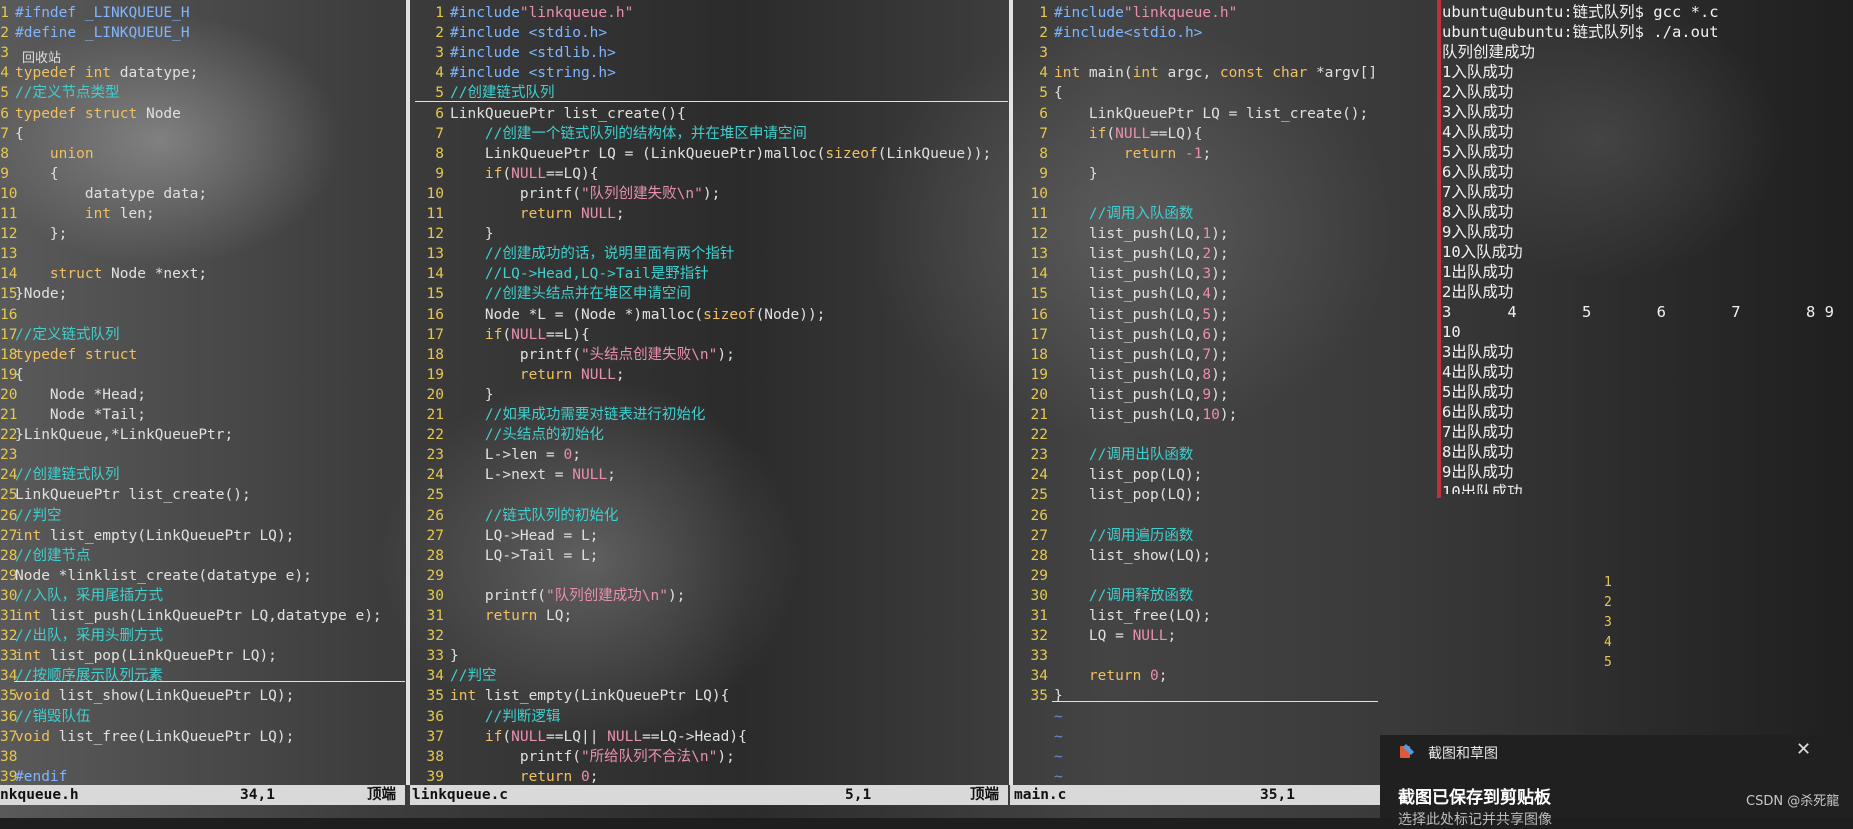 The image size is (1853, 829). Describe the element at coordinates (33, 294) in the screenshot. I see `code-line: 15}Node;` at that location.